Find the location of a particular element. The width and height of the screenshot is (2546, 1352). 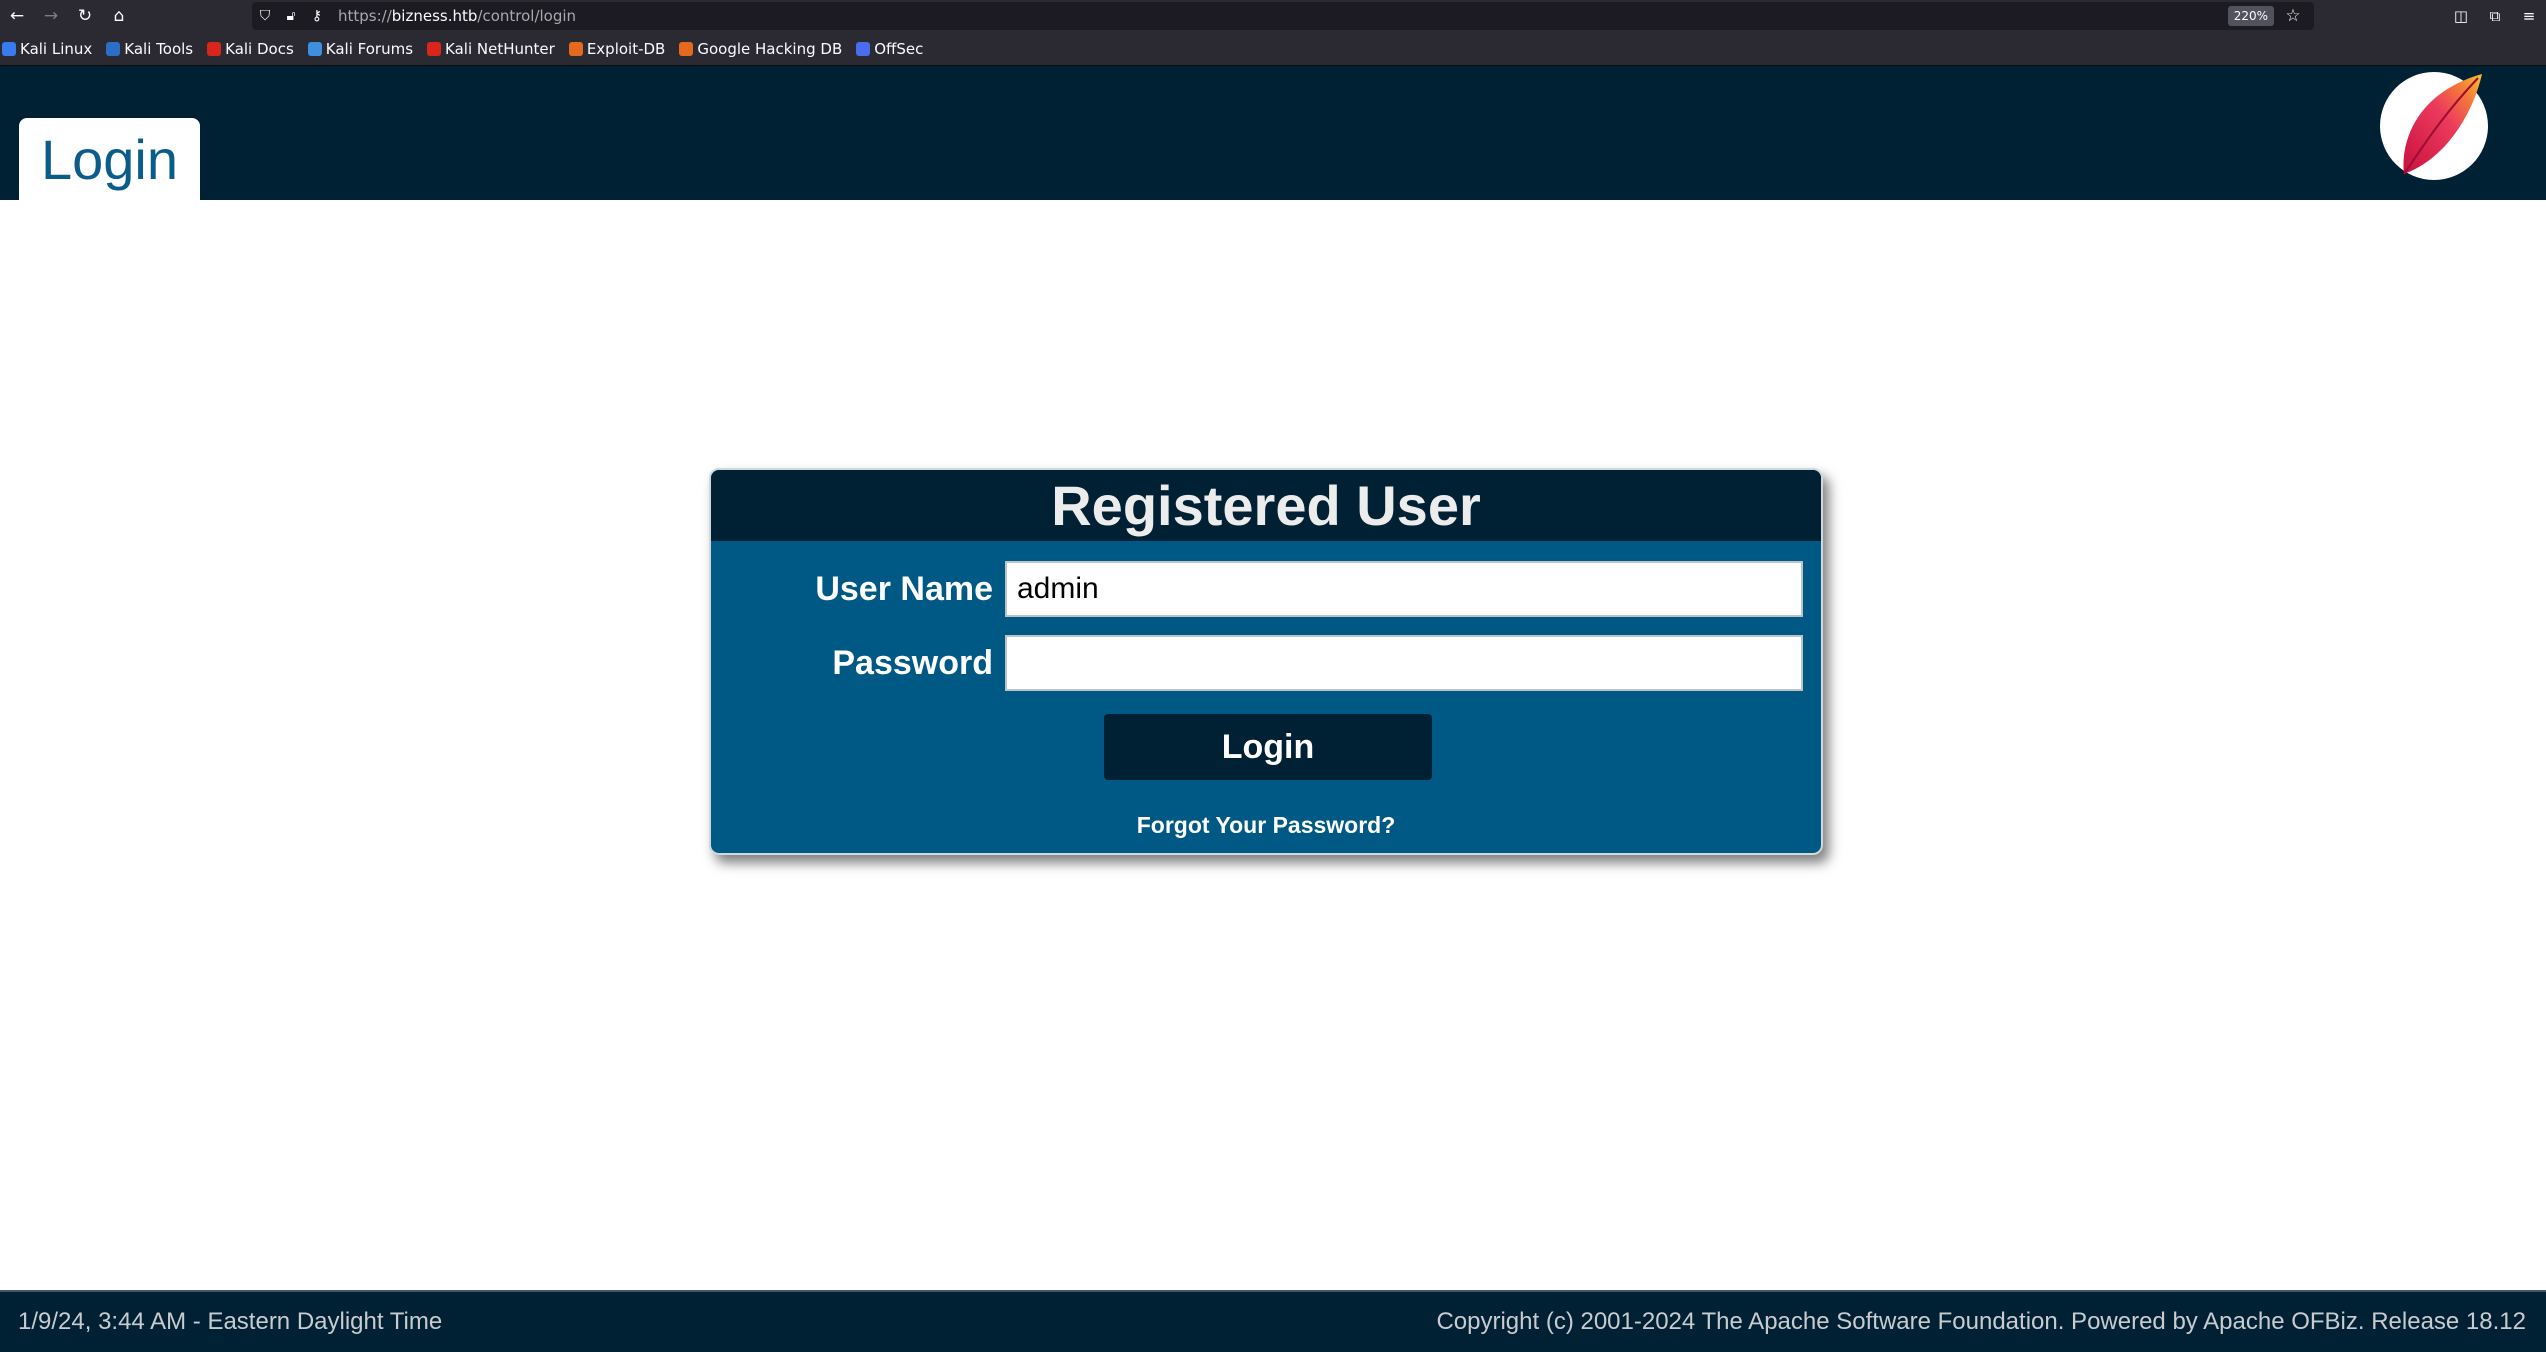

bookmark-label: Kali Docs is located at coordinates (259, 48).